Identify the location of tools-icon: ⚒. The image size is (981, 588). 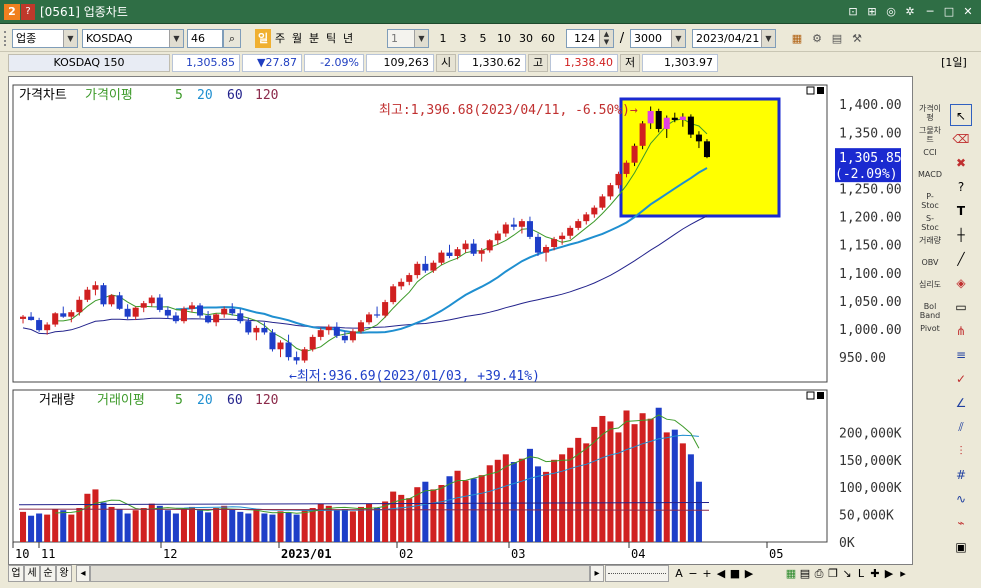
(857, 38).